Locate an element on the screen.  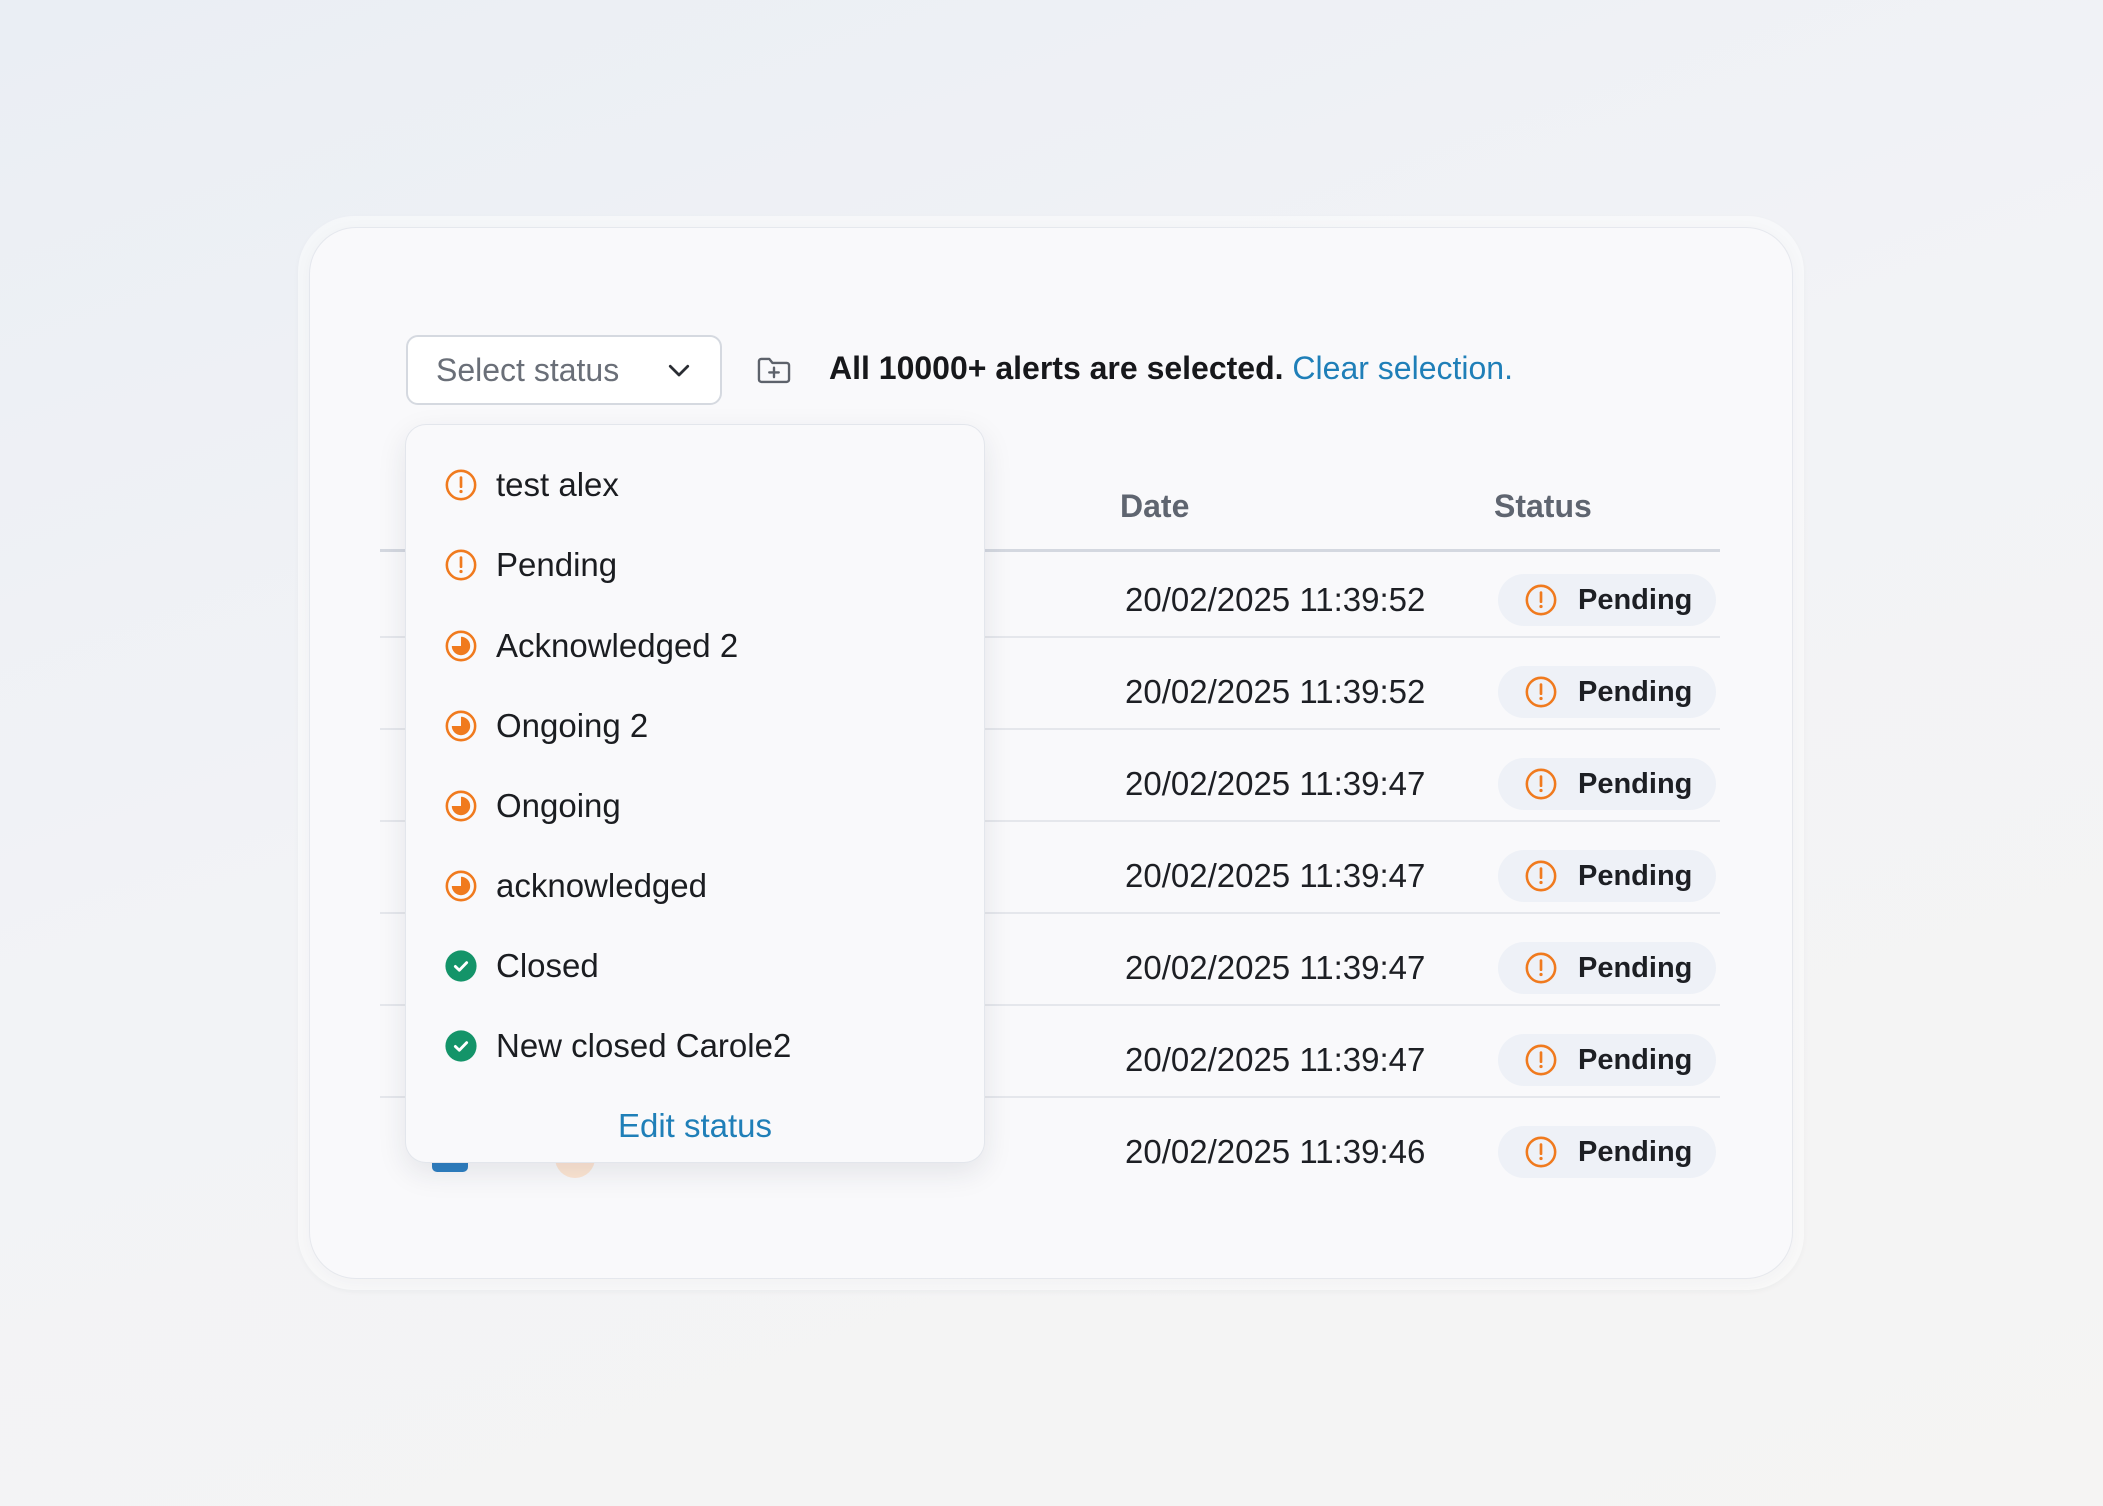
column-header-status: Status is located at coordinates (1543, 506).